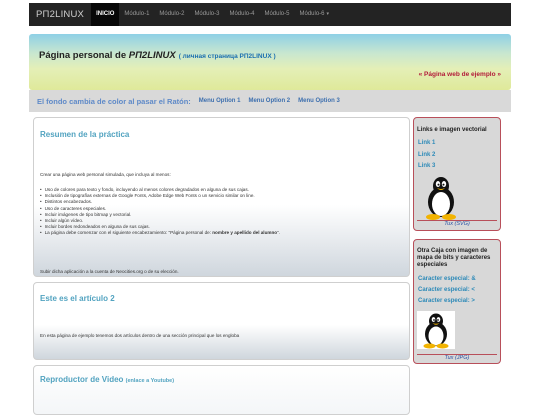  What do you see at coordinates (220, 101) in the screenshot?
I see `menu-option-1: Menu Option 1` at bounding box center [220, 101].